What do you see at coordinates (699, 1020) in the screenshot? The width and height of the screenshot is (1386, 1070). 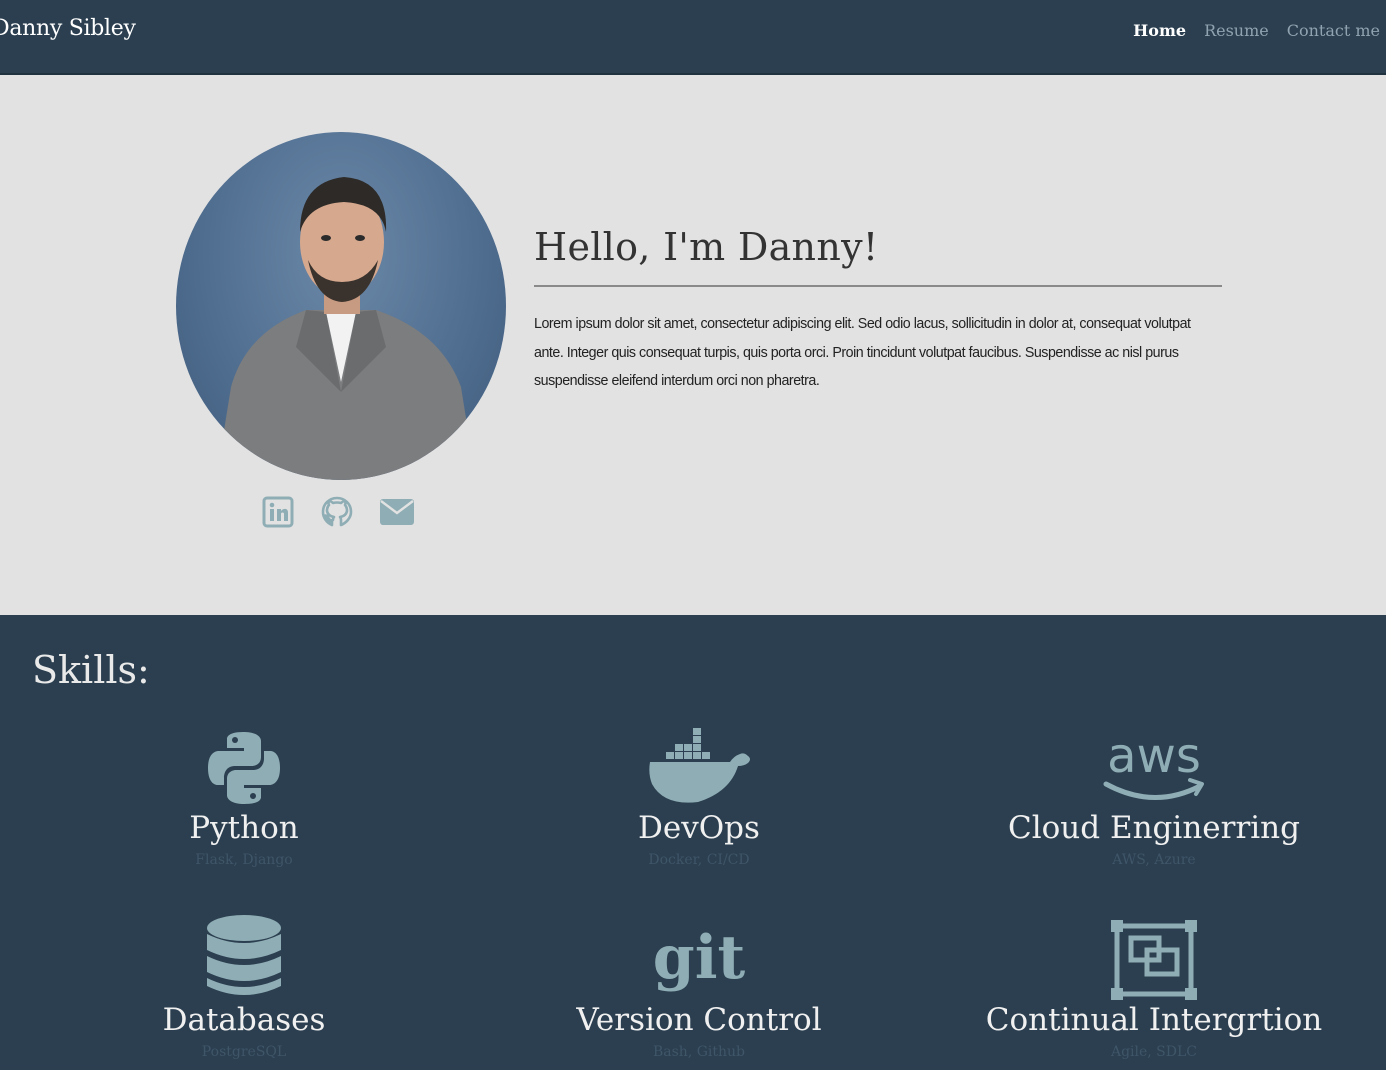 I see `skill-name: Version Control` at bounding box center [699, 1020].